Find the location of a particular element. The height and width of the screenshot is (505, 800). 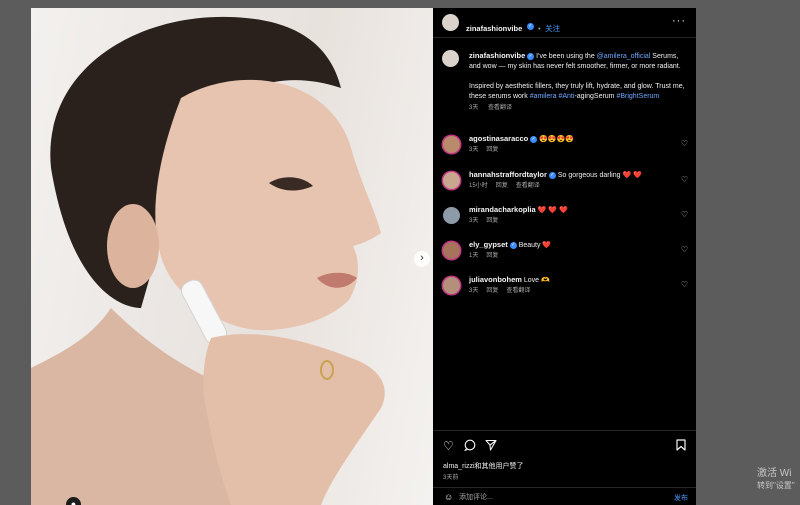

caption-author-username: zinafashionvibe is located at coordinates (497, 55).